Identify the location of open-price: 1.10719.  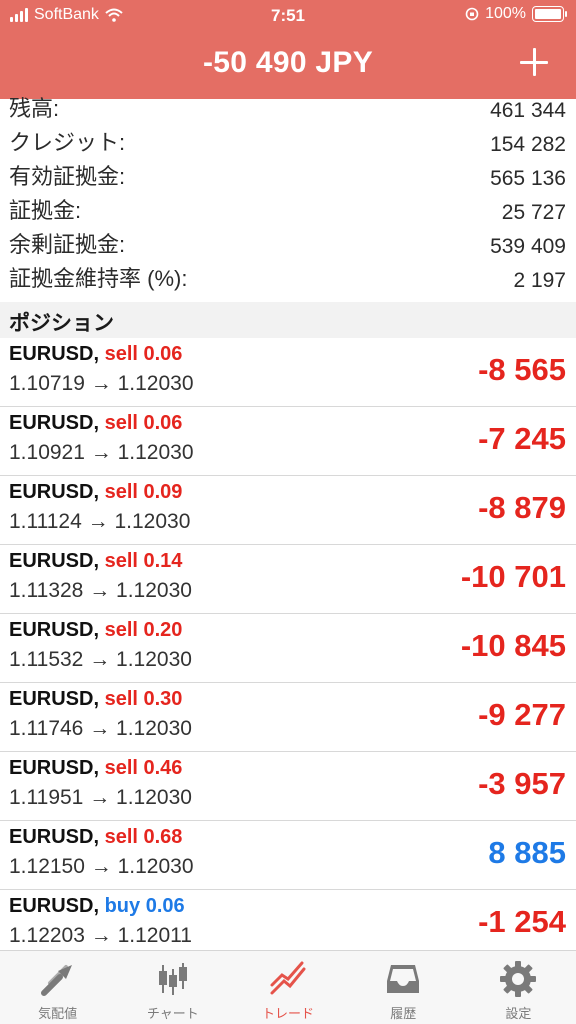
(47, 383).